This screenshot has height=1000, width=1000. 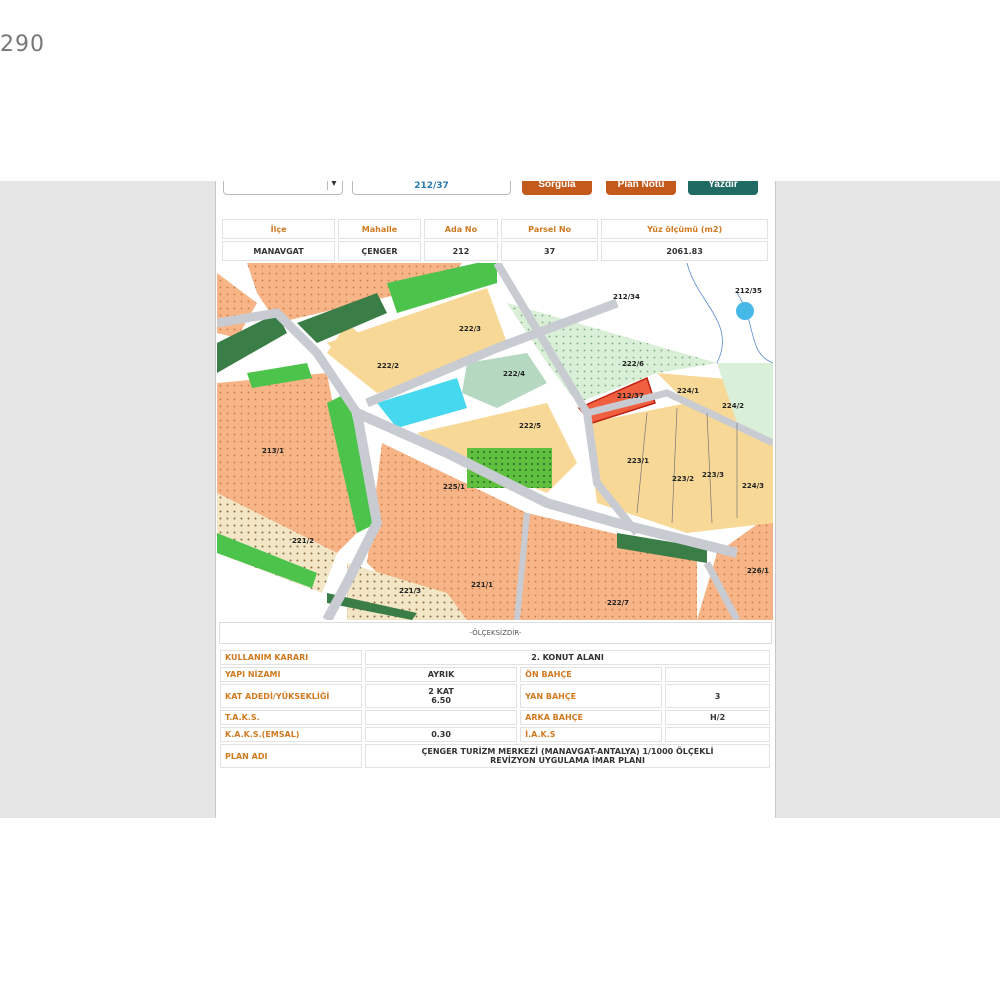 I want to click on map-label: 212/35, so click(x=748, y=291).